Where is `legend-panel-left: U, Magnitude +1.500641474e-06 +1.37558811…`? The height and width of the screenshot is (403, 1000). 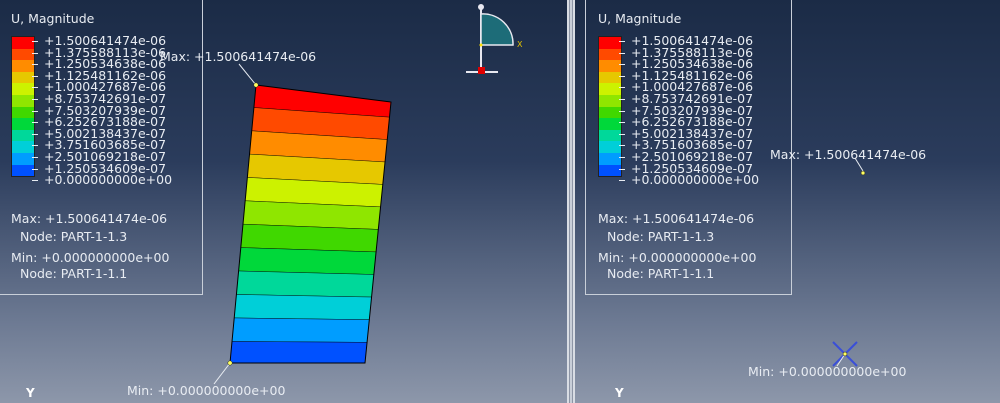 legend-panel-left: U, Magnitude +1.500641474e-06 +1.37558811… is located at coordinates (101, 147).